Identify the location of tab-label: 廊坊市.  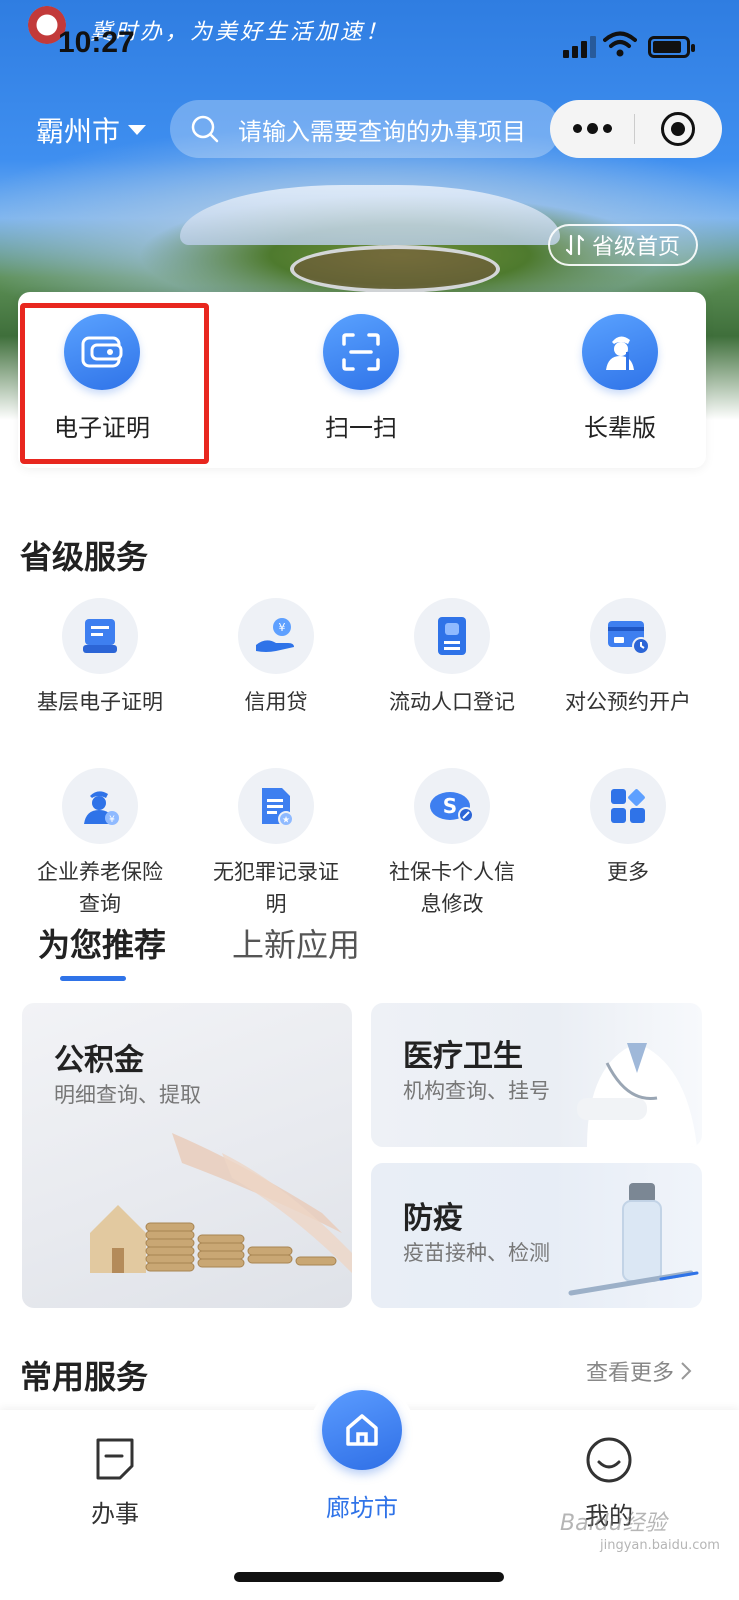
(362, 1508).